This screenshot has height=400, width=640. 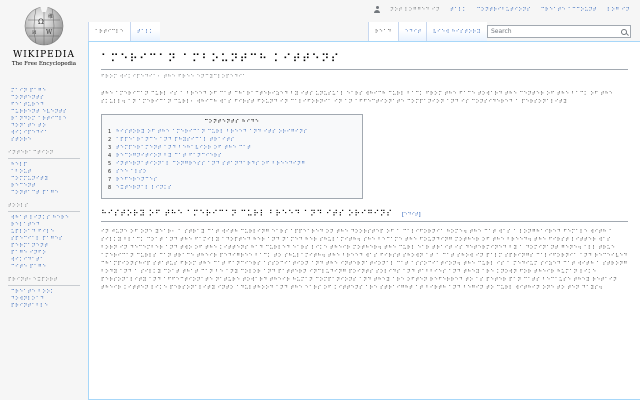 What do you see at coordinates (109, 31) in the screenshot?
I see `tab-article: ⠁⠗⠞⠊⠉⠇⠑` at bounding box center [109, 31].